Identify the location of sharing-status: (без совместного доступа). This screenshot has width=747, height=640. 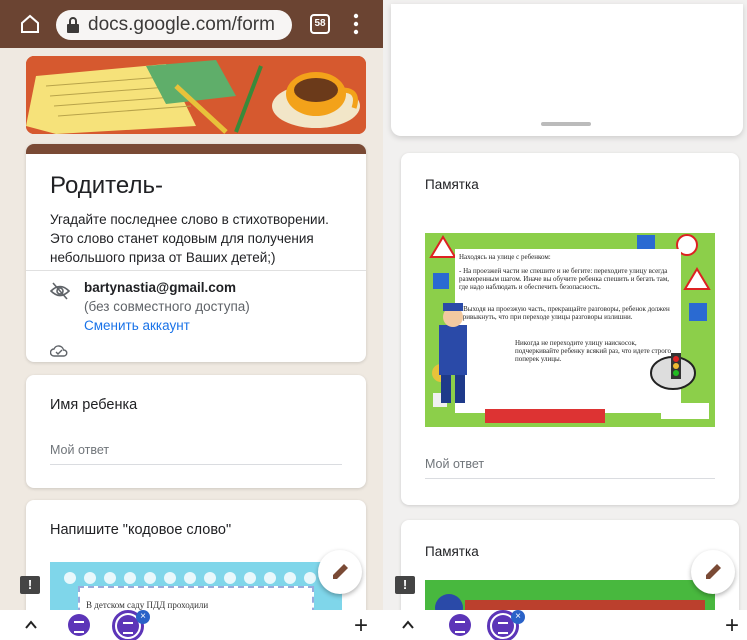
(167, 306).